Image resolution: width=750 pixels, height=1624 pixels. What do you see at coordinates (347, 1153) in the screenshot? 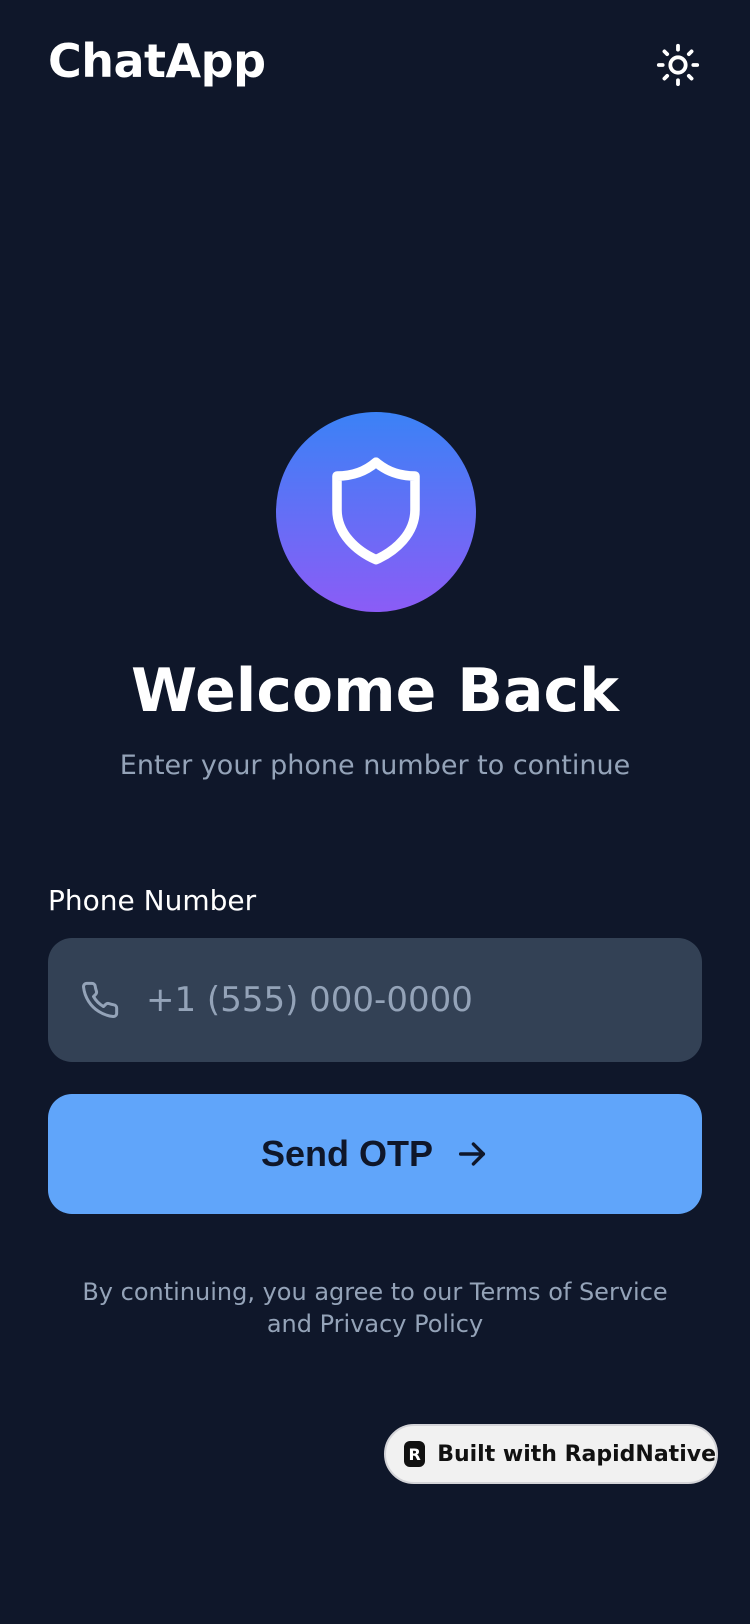
I see `send-otp-label: Send OTP` at bounding box center [347, 1153].